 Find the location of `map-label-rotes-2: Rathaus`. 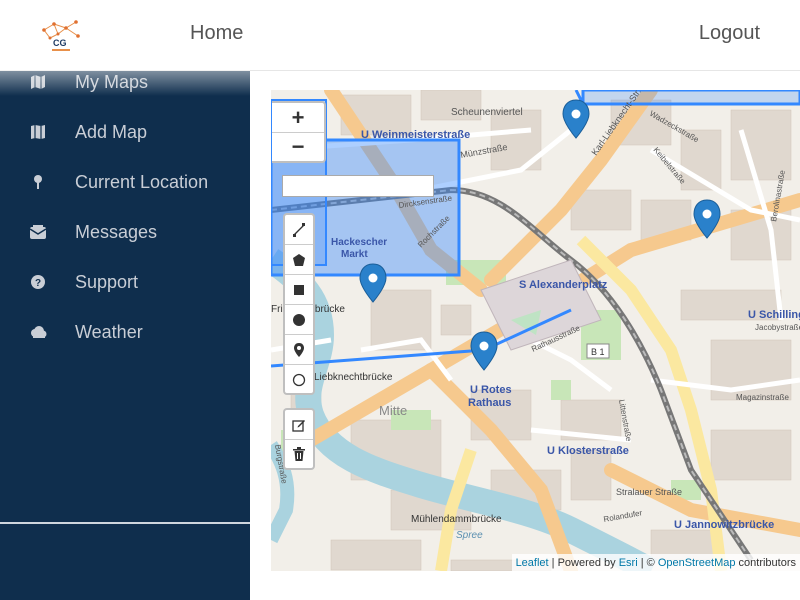

map-label-rotes-2: Rathaus is located at coordinates (489, 403).